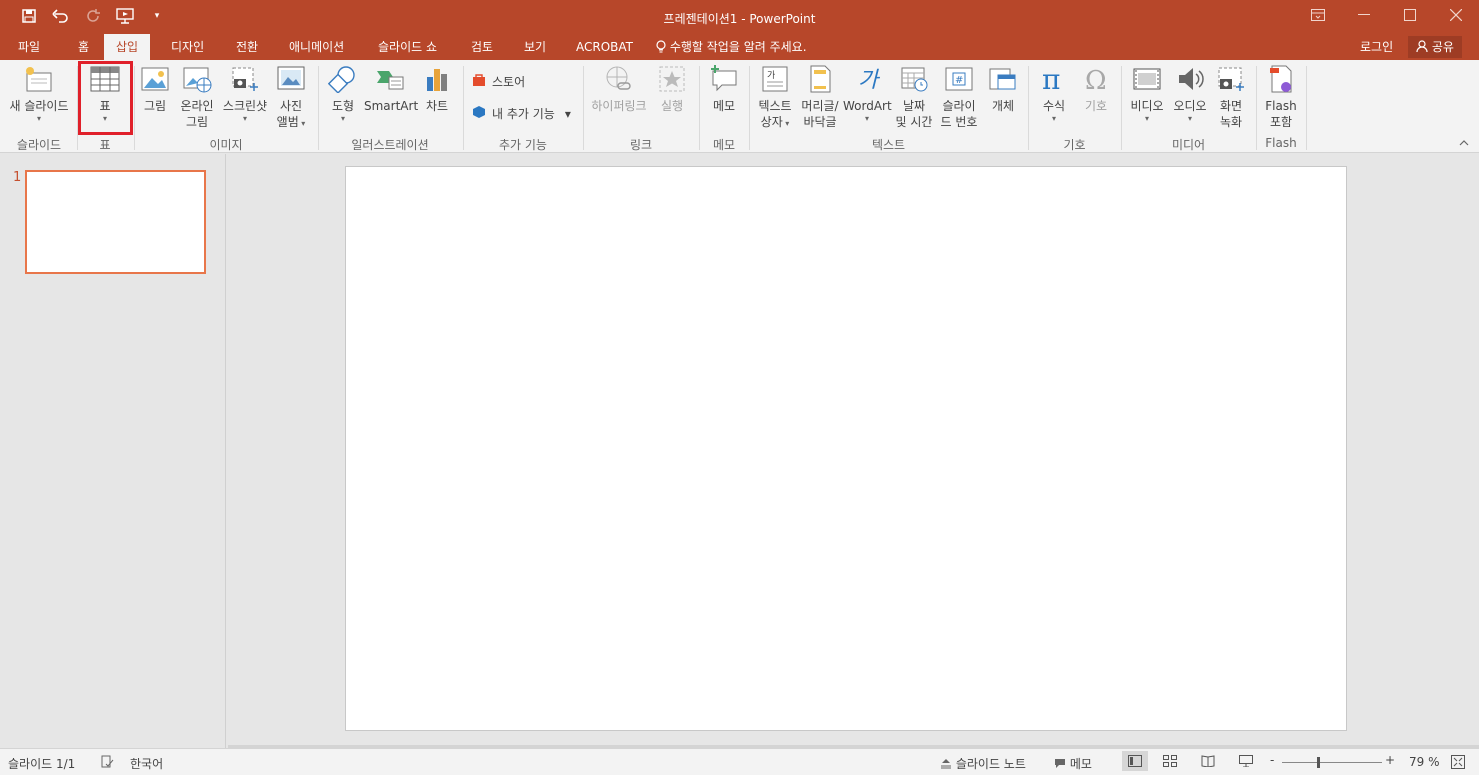 Image resolution: width=1479 pixels, height=775 pixels. Describe the element at coordinates (1246, 762) in the screenshot. I see `slideshow-view-icon` at that location.